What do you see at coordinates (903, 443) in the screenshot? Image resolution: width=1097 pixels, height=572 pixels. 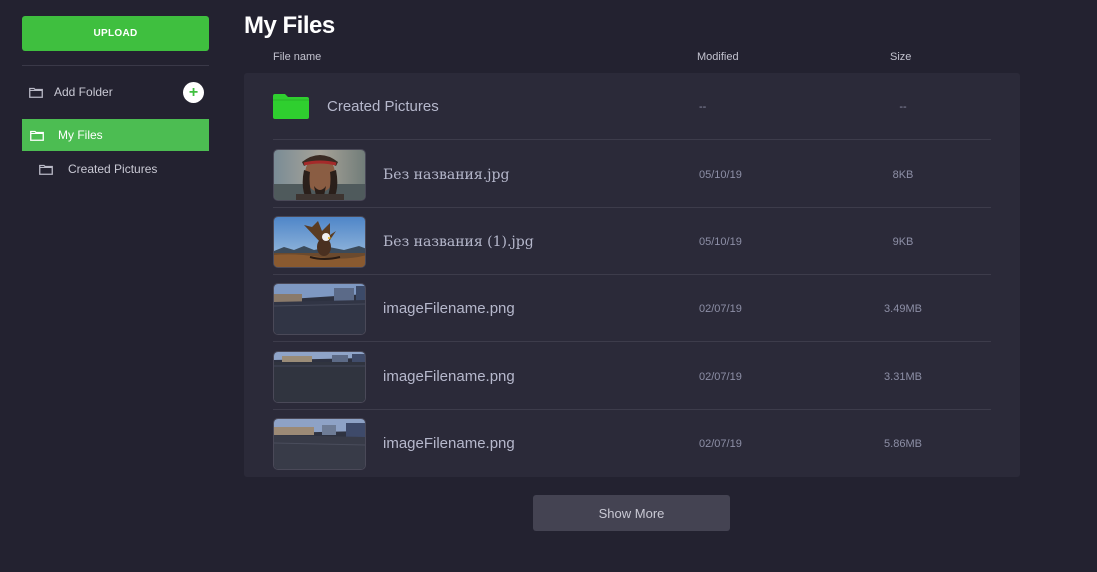 I see `file-size: 5.86MB` at bounding box center [903, 443].